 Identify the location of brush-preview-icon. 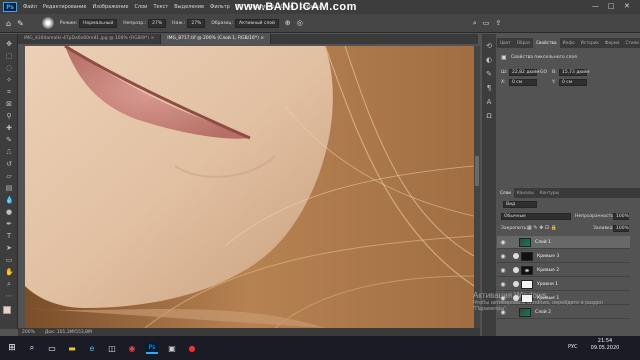
(47, 23).